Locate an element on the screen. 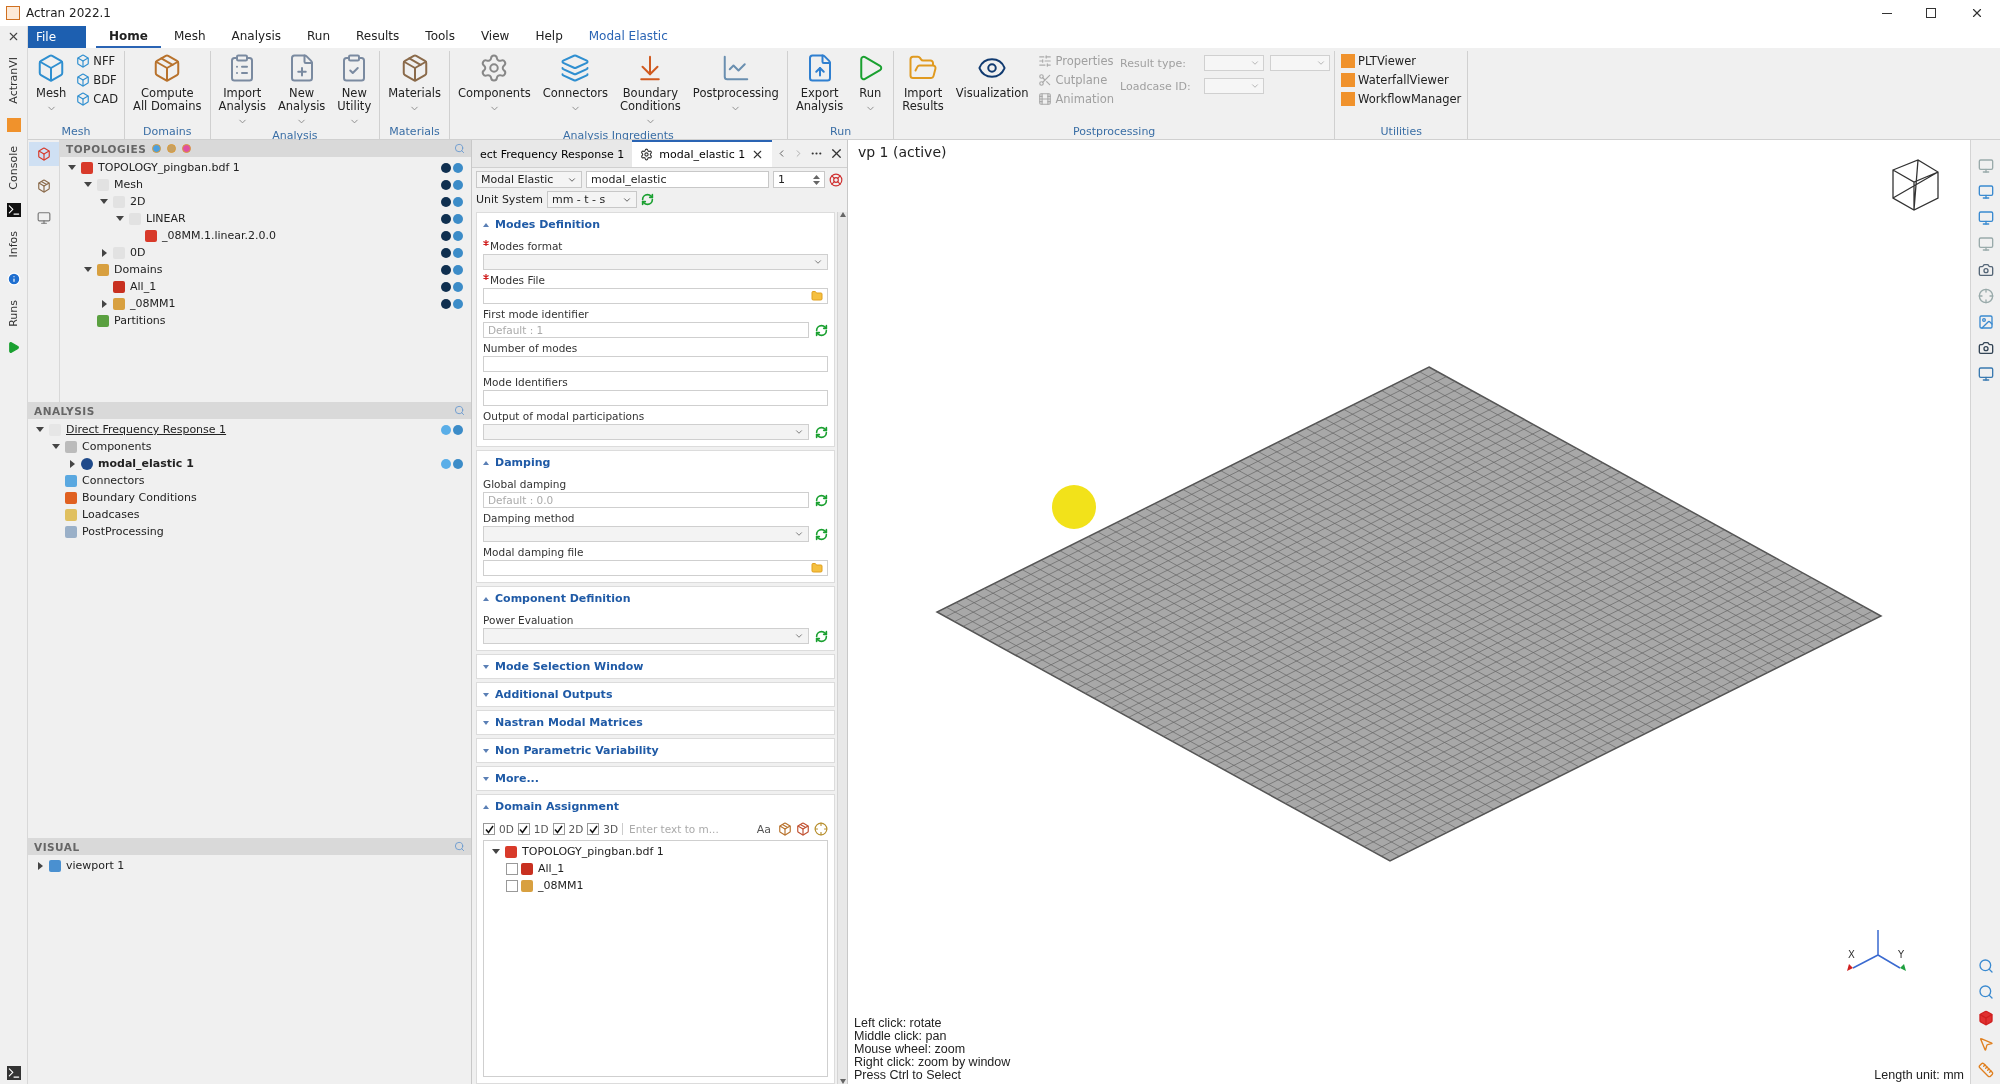 This screenshot has height=1084, width=2000. number-spinner: 1 is located at coordinates (799, 179).